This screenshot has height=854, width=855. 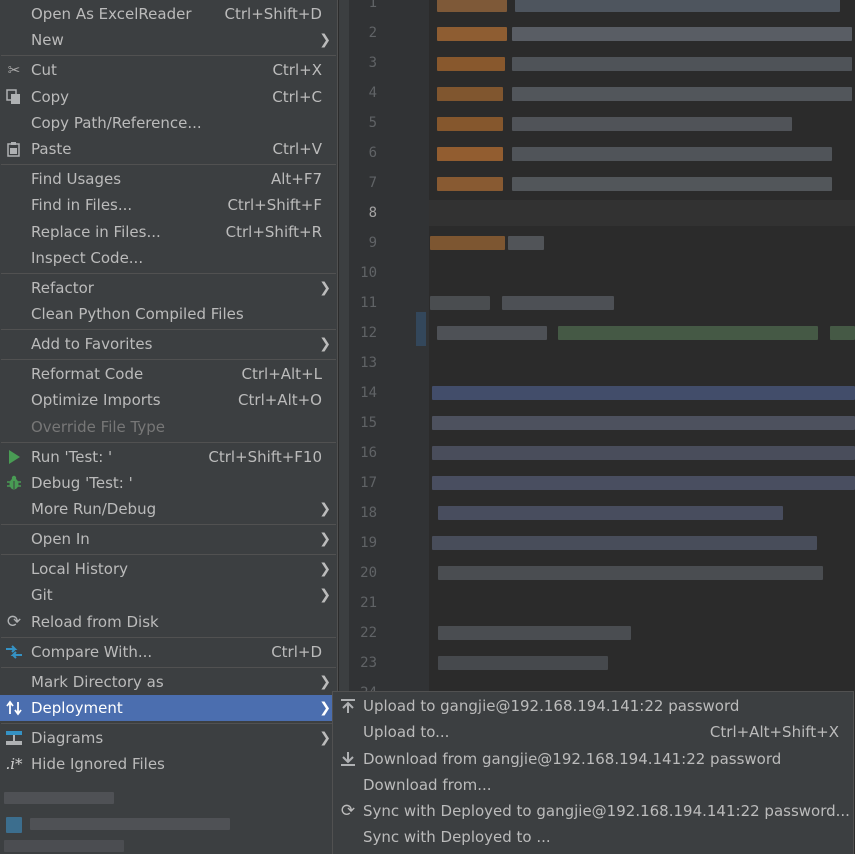 I want to click on menu-item-reload-from-disk: ⟳ Reload from Disk, so click(x=168, y=622).